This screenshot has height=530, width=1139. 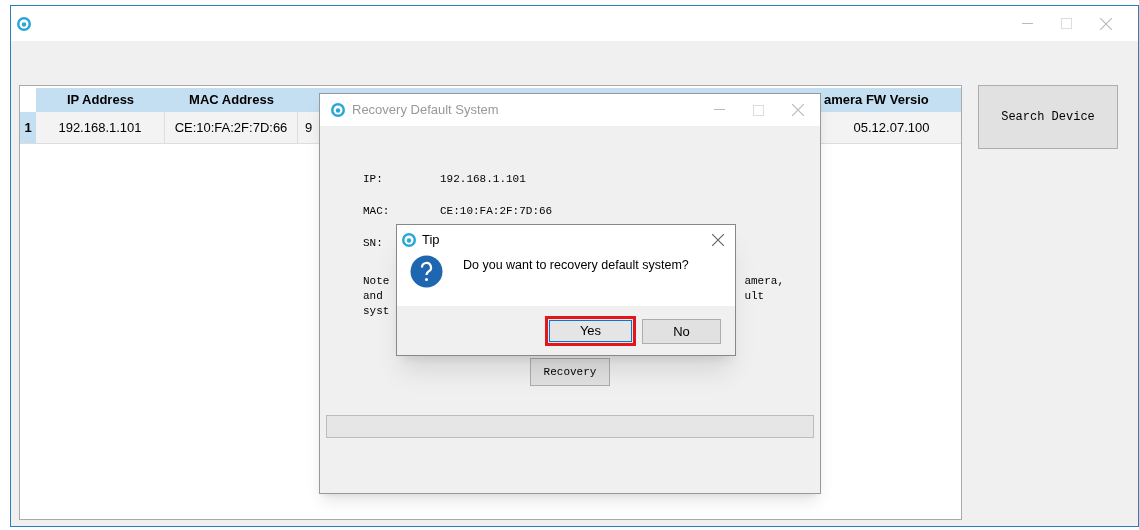 I want to click on field-label: MAC:, so click(x=376, y=211).